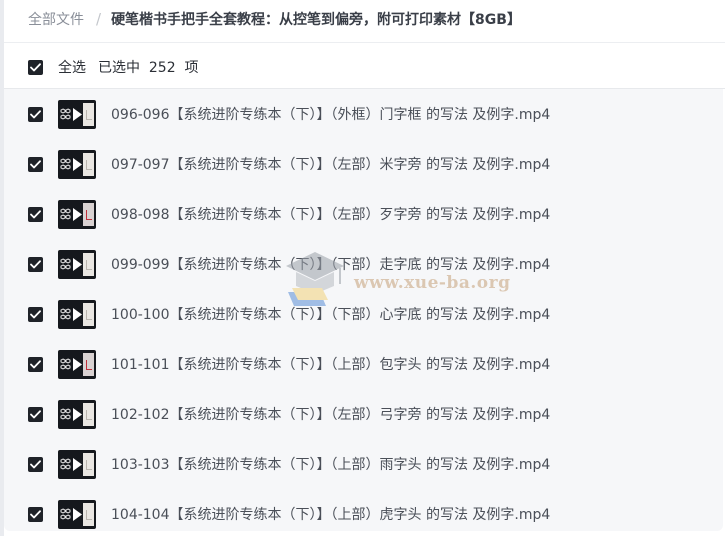 The width and height of the screenshot is (725, 536). Describe the element at coordinates (72, 67) in the screenshot. I see `select-all-label: 全选` at that location.